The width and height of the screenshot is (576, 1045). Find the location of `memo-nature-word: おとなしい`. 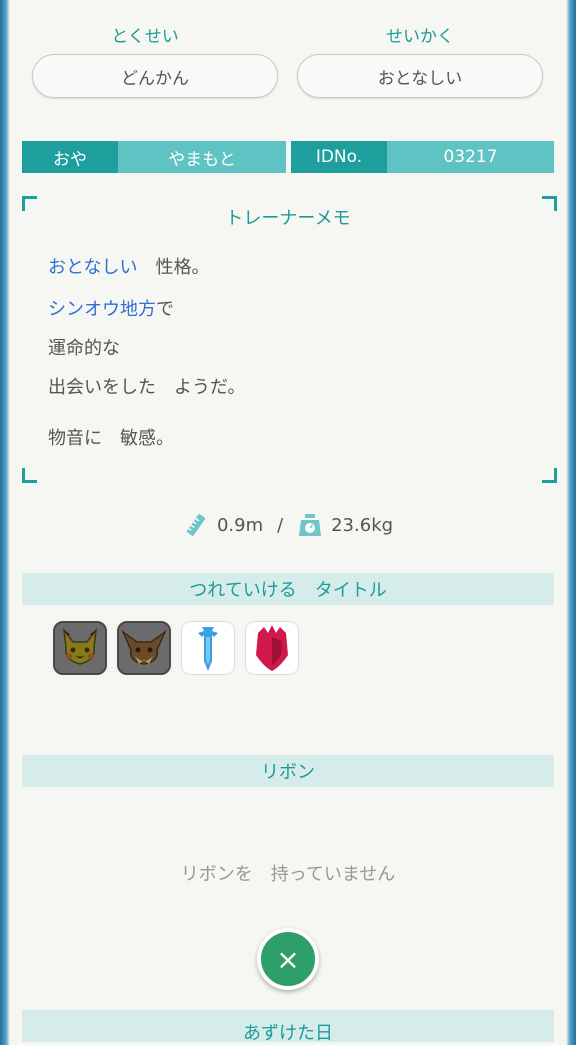

memo-nature-word: おとなしい is located at coordinates (93, 267).